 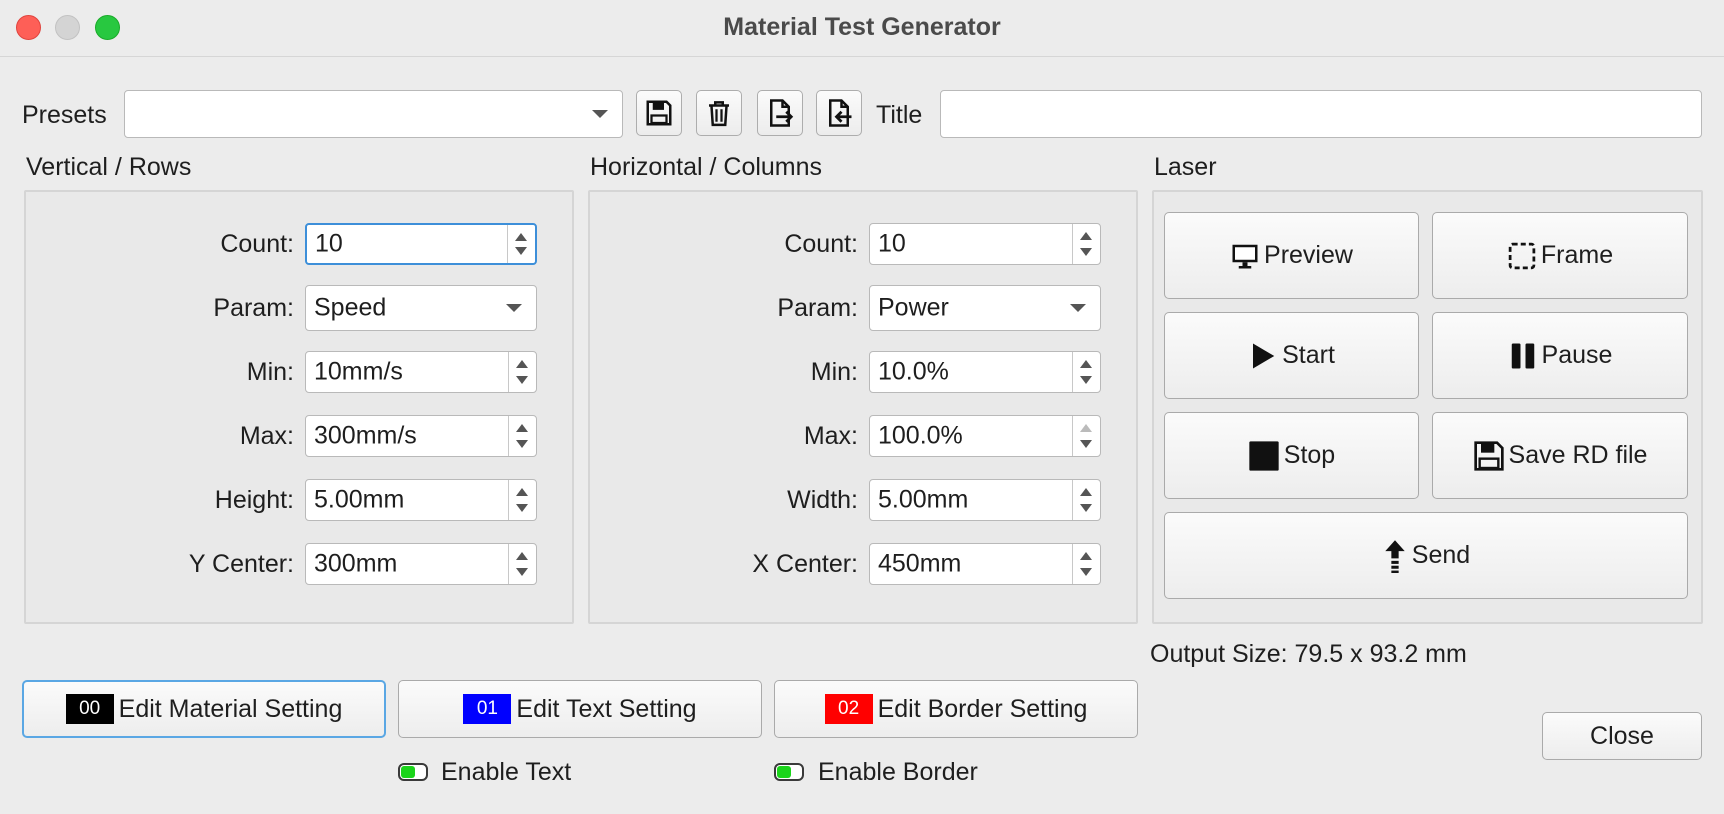 What do you see at coordinates (1308, 654) in the screenshot?
I see `output-size-text: Output Size: 79.5 x 93.2 mm` at bounding box center [1308, 654].